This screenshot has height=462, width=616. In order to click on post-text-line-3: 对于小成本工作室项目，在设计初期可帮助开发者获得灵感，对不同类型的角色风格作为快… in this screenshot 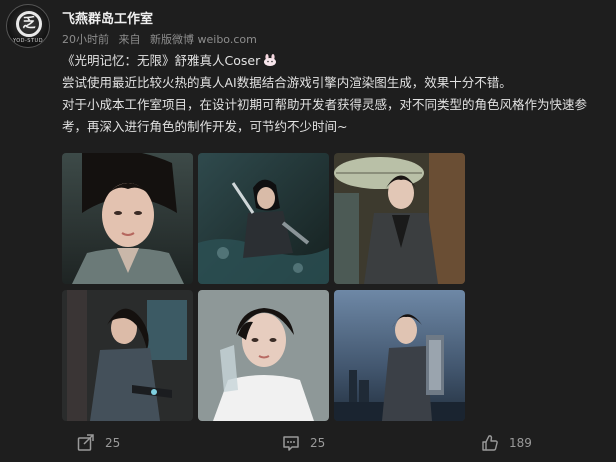, I will do `click(325, 115)`.